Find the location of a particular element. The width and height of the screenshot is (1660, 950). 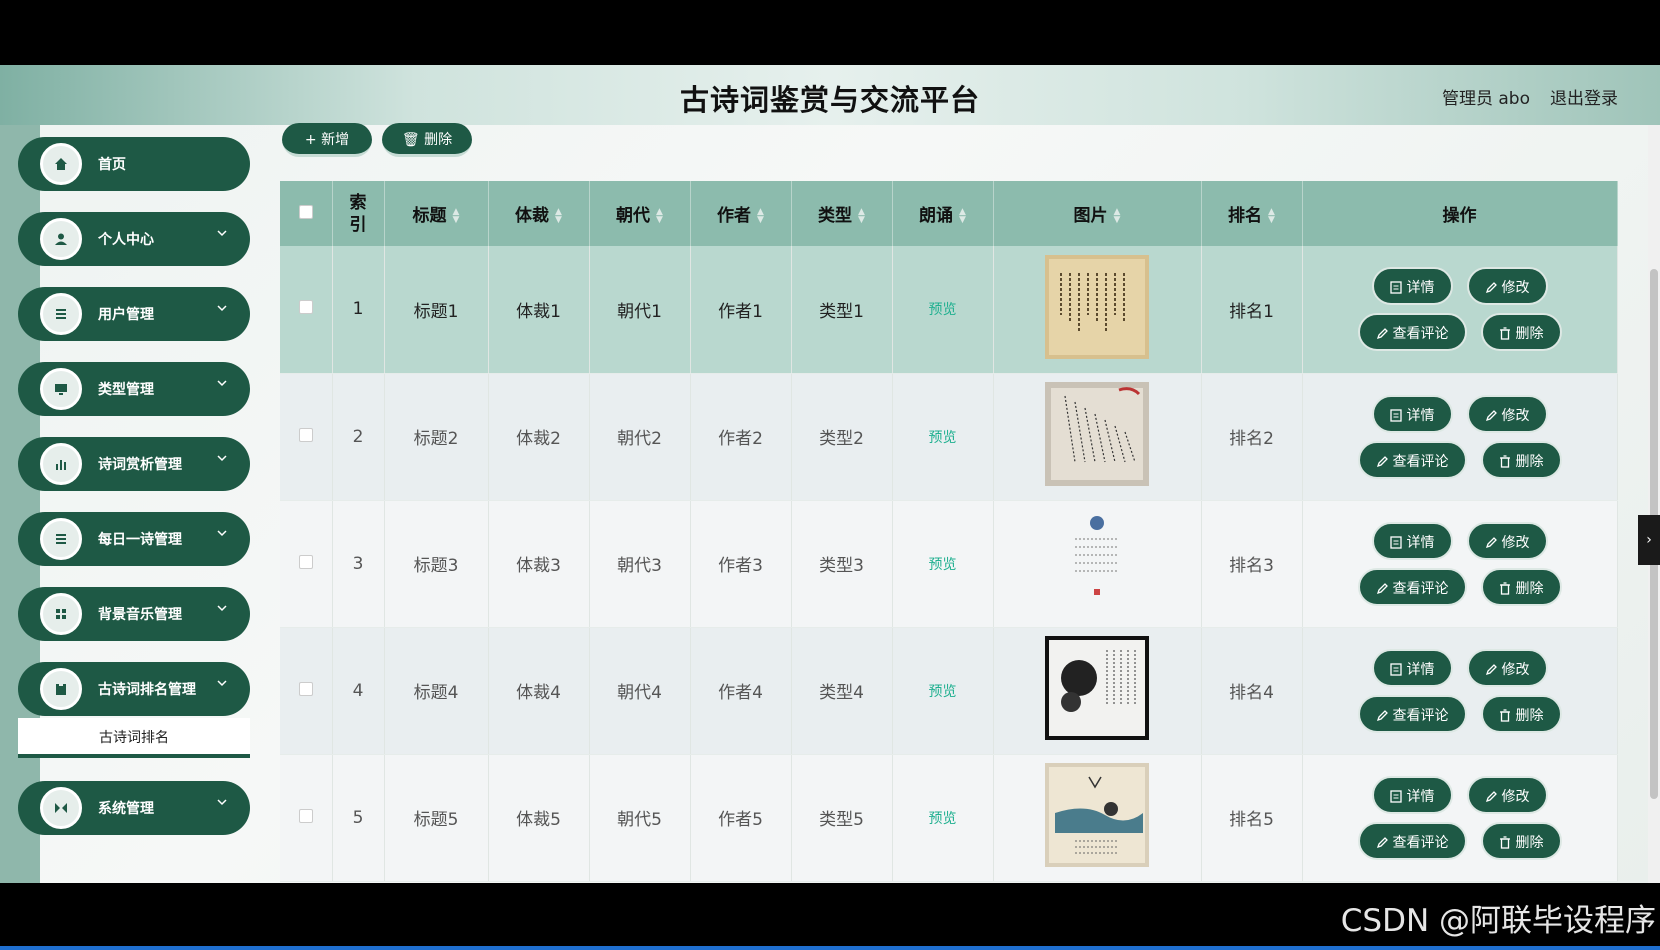

submenu-item-poem-ranking: 古诗词排名 is located at coordinates (134, 738).